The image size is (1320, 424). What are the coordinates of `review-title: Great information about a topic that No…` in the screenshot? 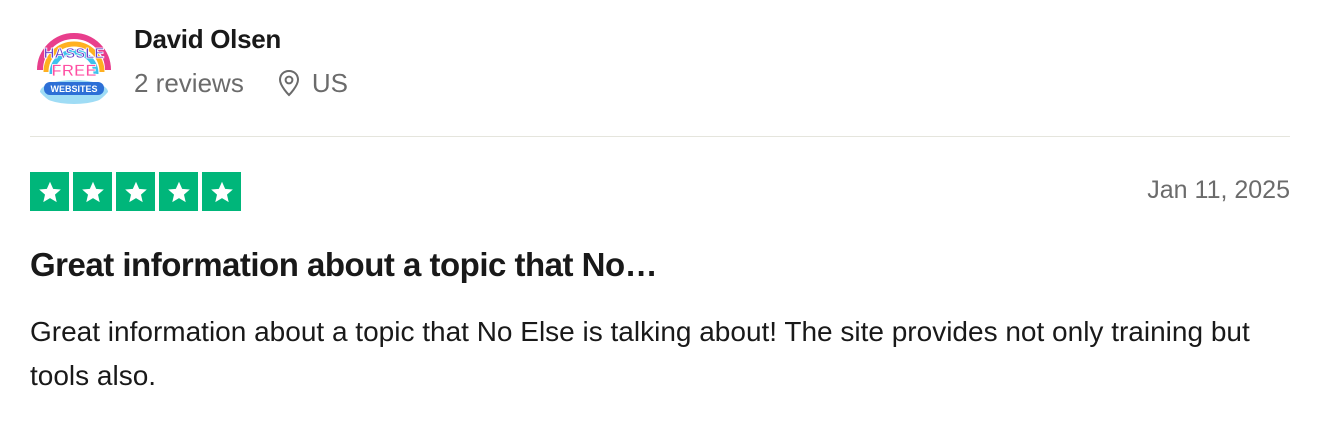 It's located at (344, 265).